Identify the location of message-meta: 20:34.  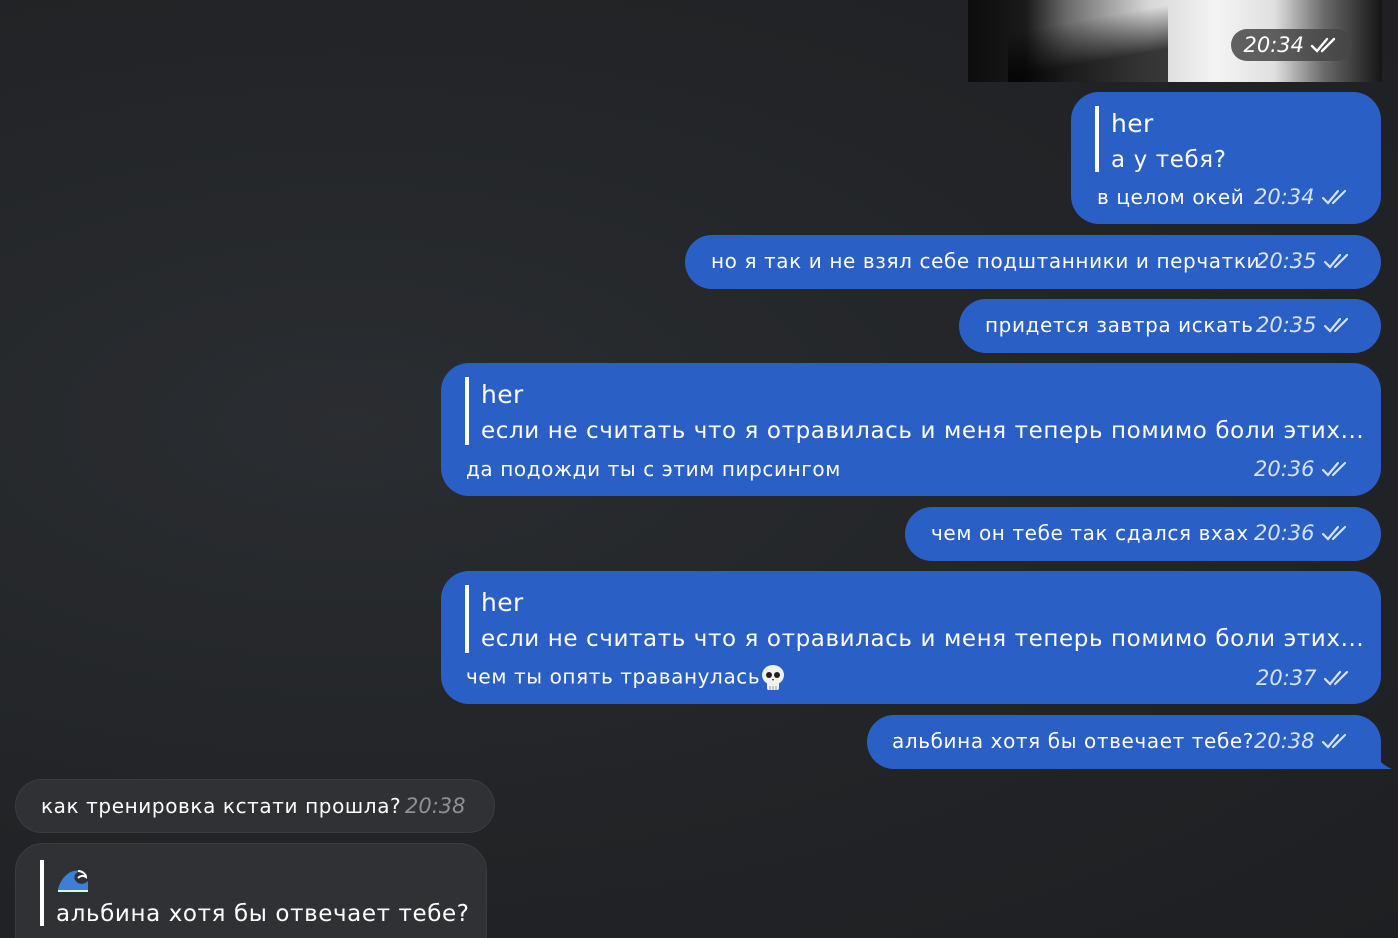
(1302, 197).